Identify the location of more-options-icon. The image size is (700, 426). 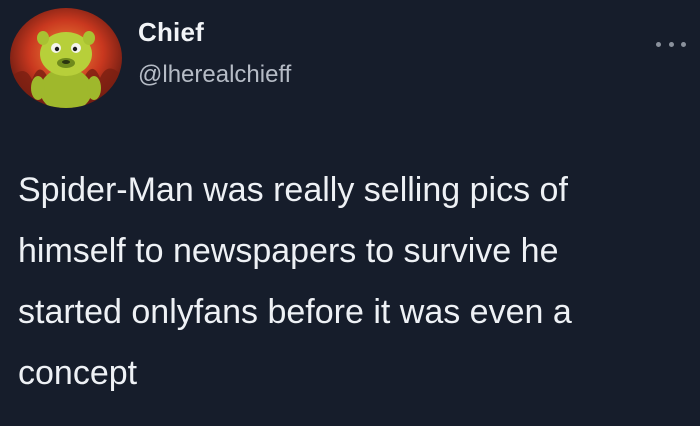
(671, 44).